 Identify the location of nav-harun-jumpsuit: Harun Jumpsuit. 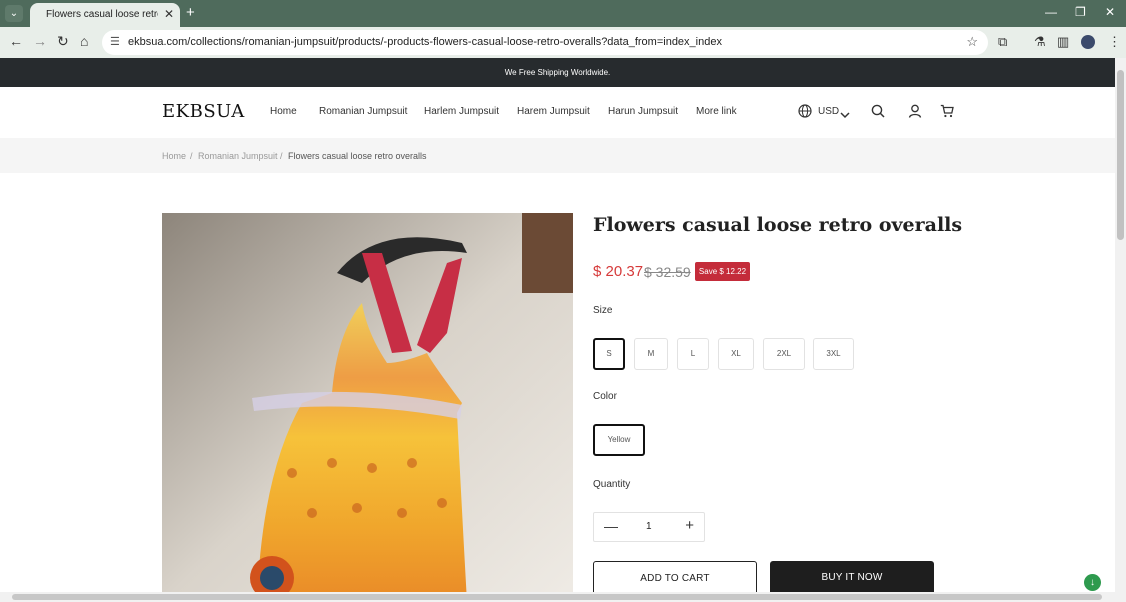
(643, 111).